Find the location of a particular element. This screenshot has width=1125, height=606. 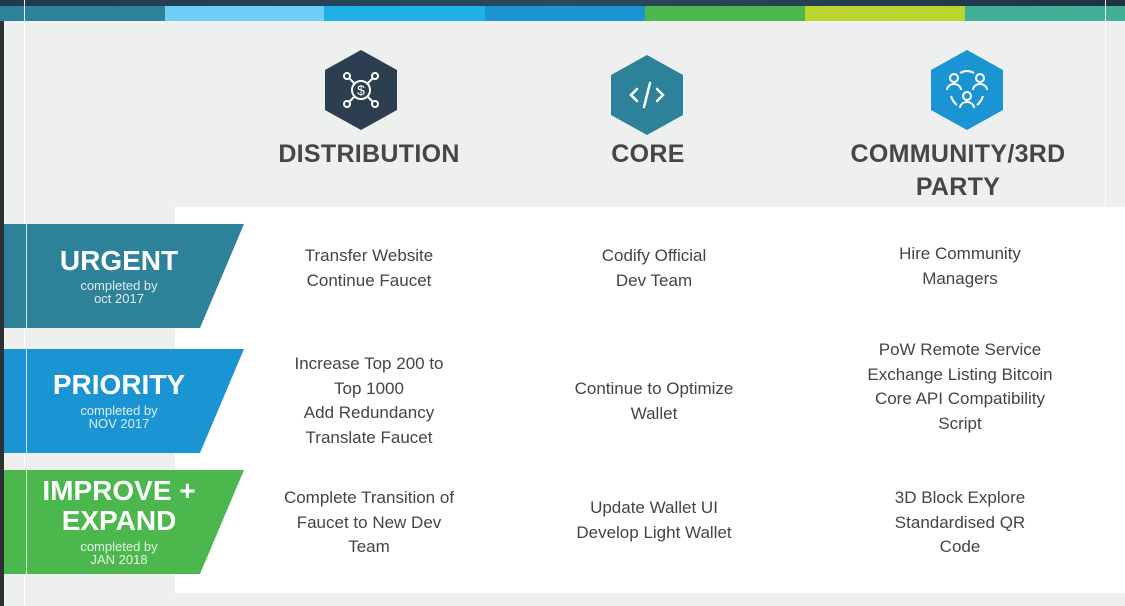

task-item: Dev Team is located at coordinates (654, 280).